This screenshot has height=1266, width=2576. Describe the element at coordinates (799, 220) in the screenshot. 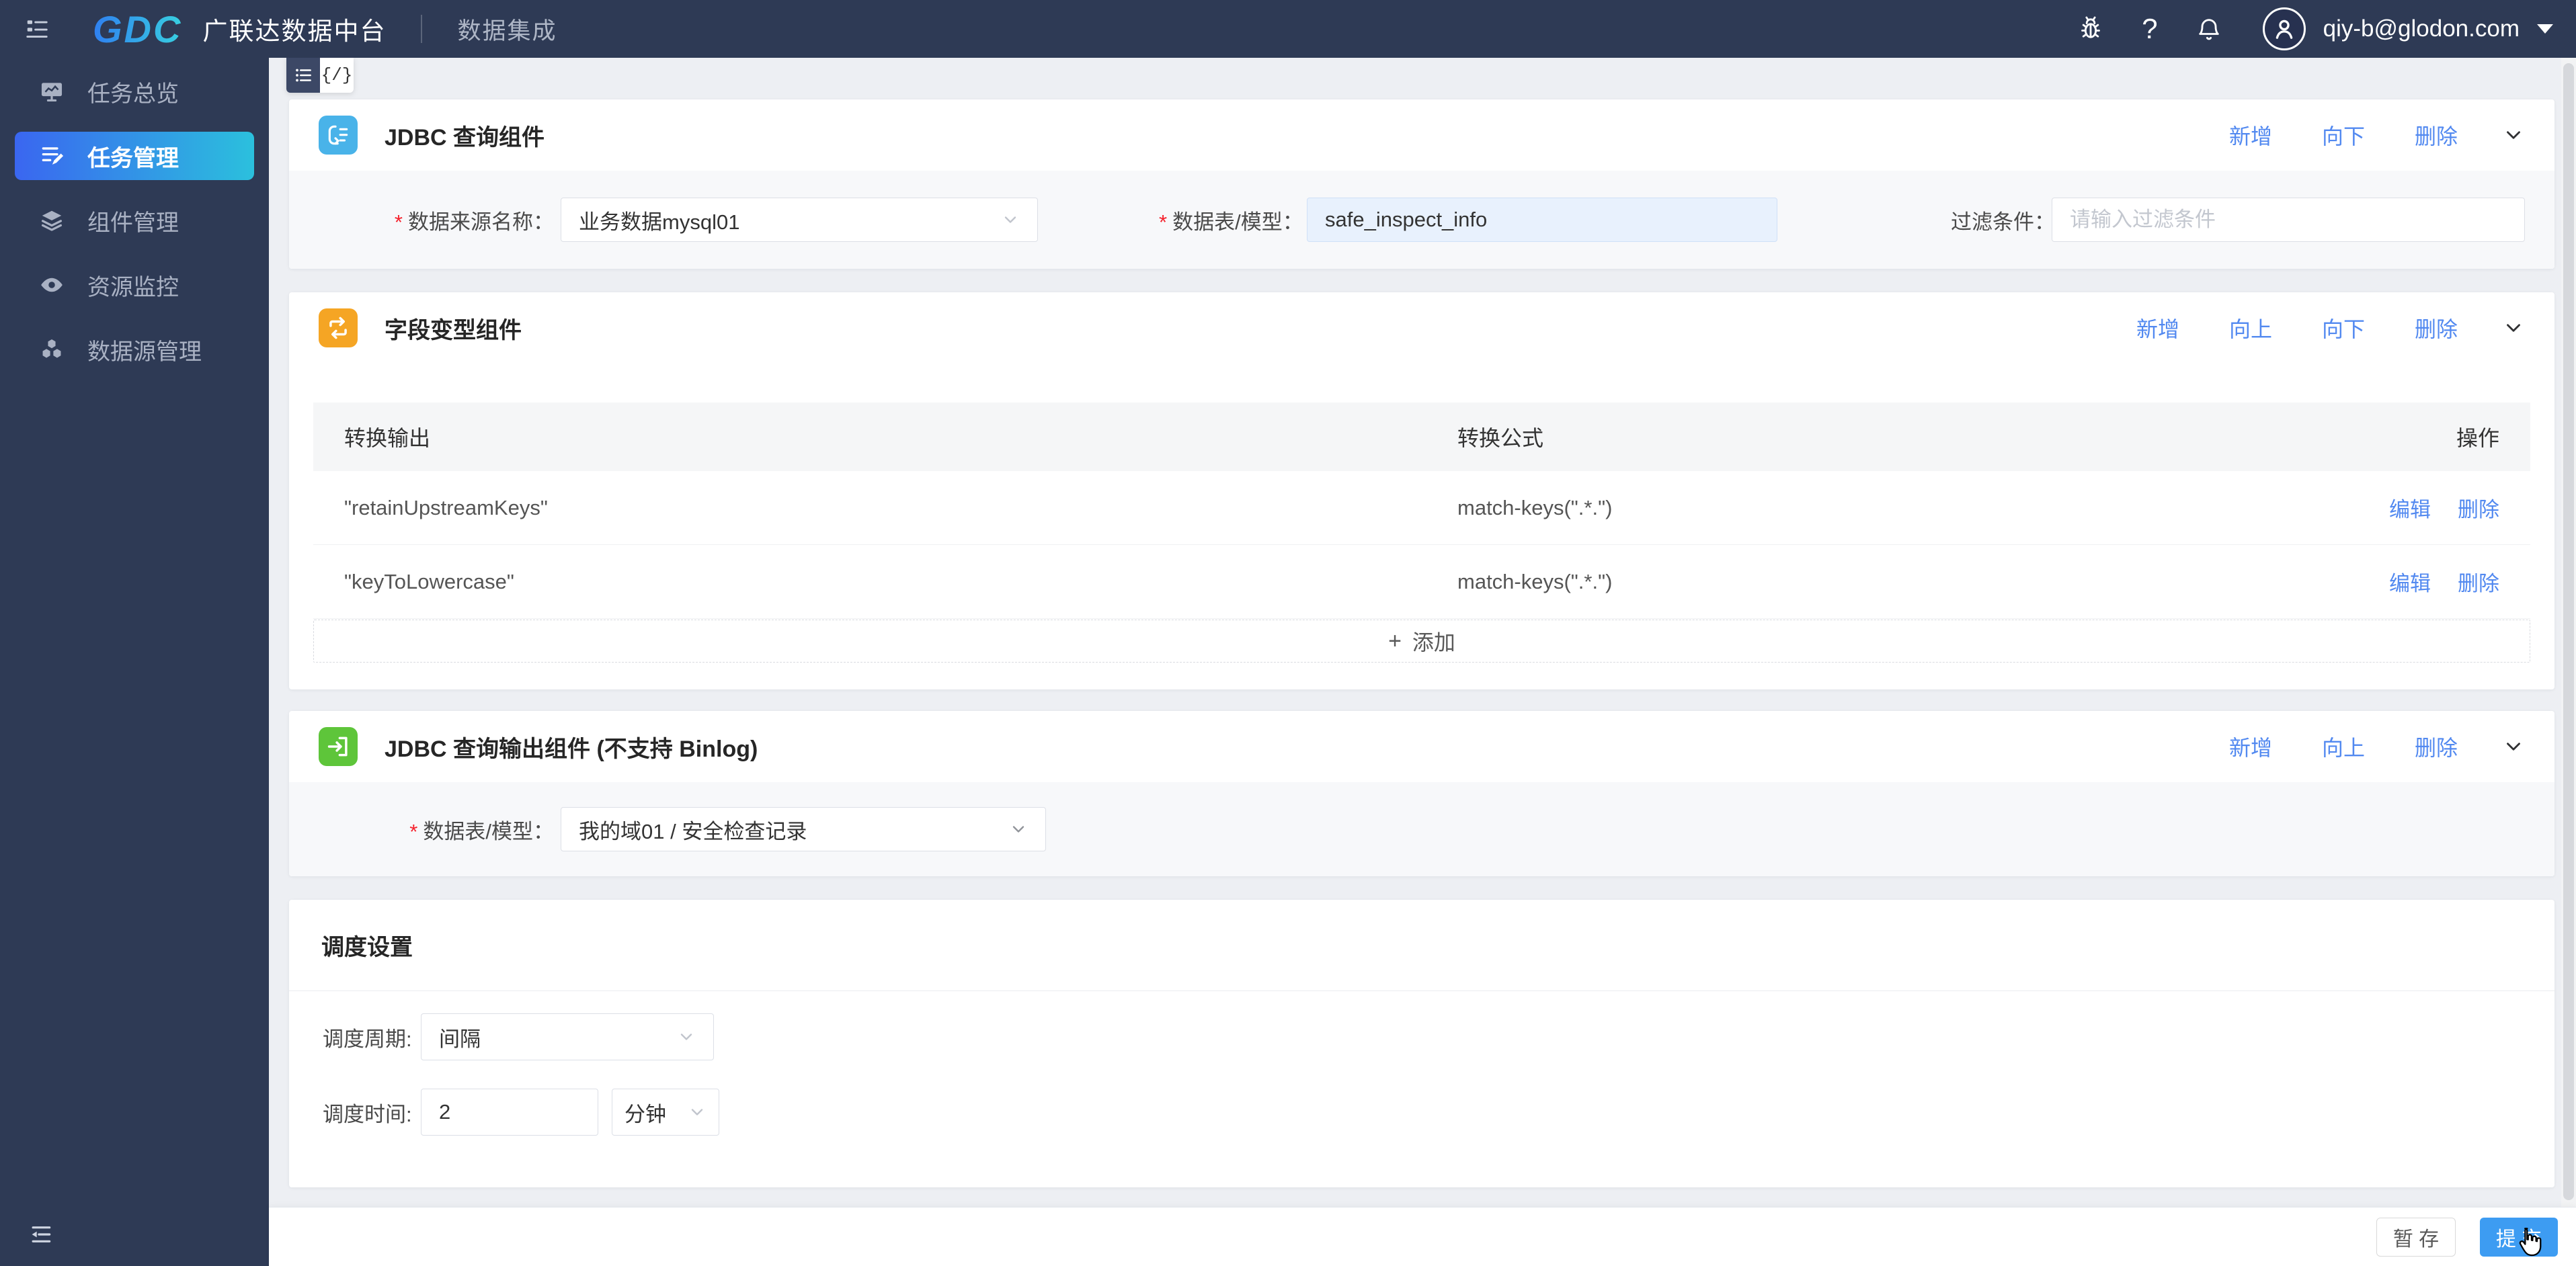

I see `datasource-name-select: 业务数据mysql01` at that location.